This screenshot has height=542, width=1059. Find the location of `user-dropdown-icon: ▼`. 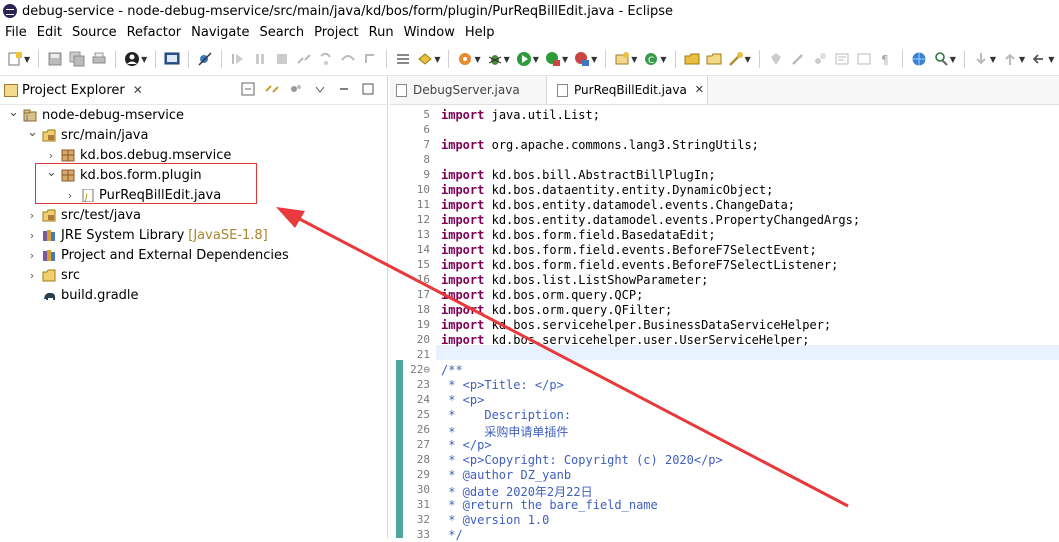

user-dropdown-icon: ▼ is located at coordinates (144, 59).